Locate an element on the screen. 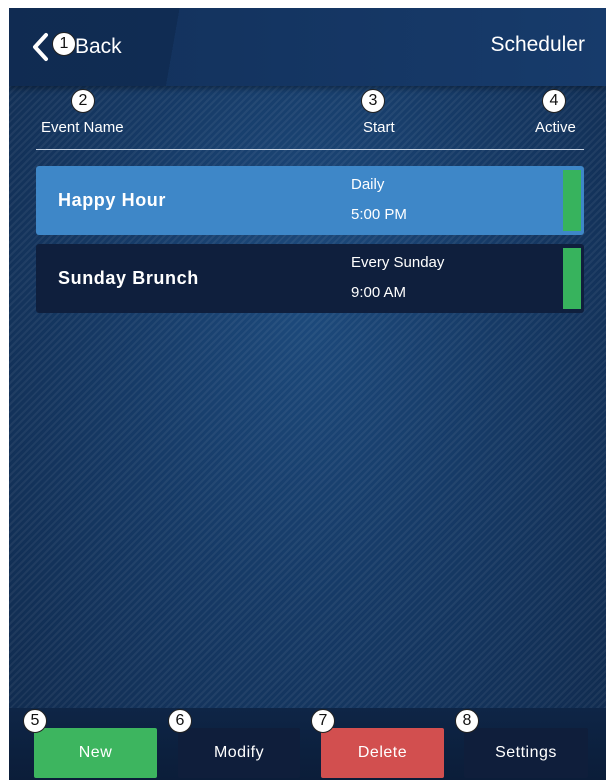 This screenshot has height=784, width=614. column-header-active: Active is located at coordinates (555, 127).